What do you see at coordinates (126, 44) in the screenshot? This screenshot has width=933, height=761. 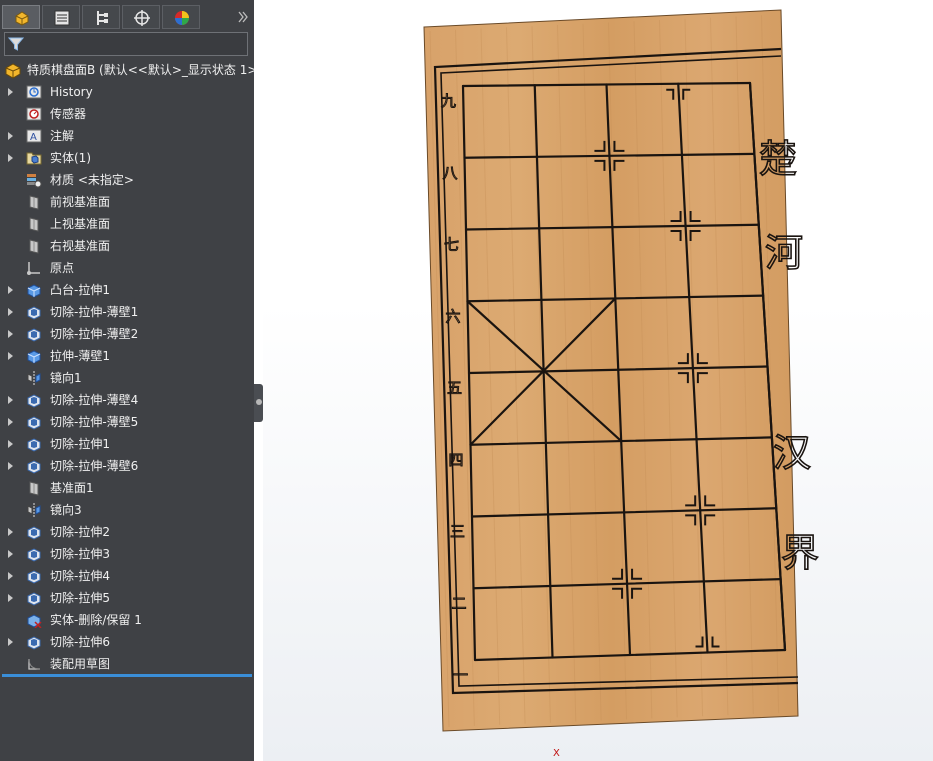 I see `tree-filter-input` at bounding box center [126, 44].